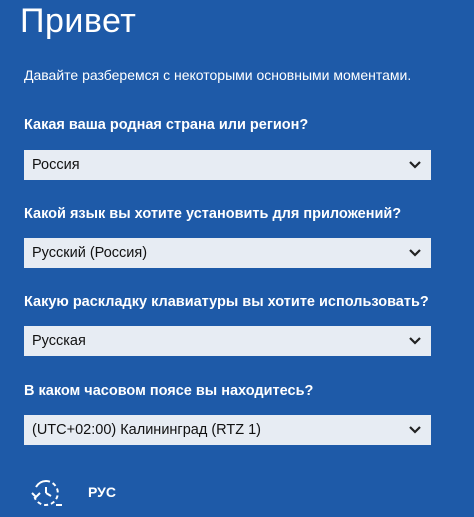  Describe the element at coordinates (227, 165) in the screenshot. I see `country-select: Россия` at that location.